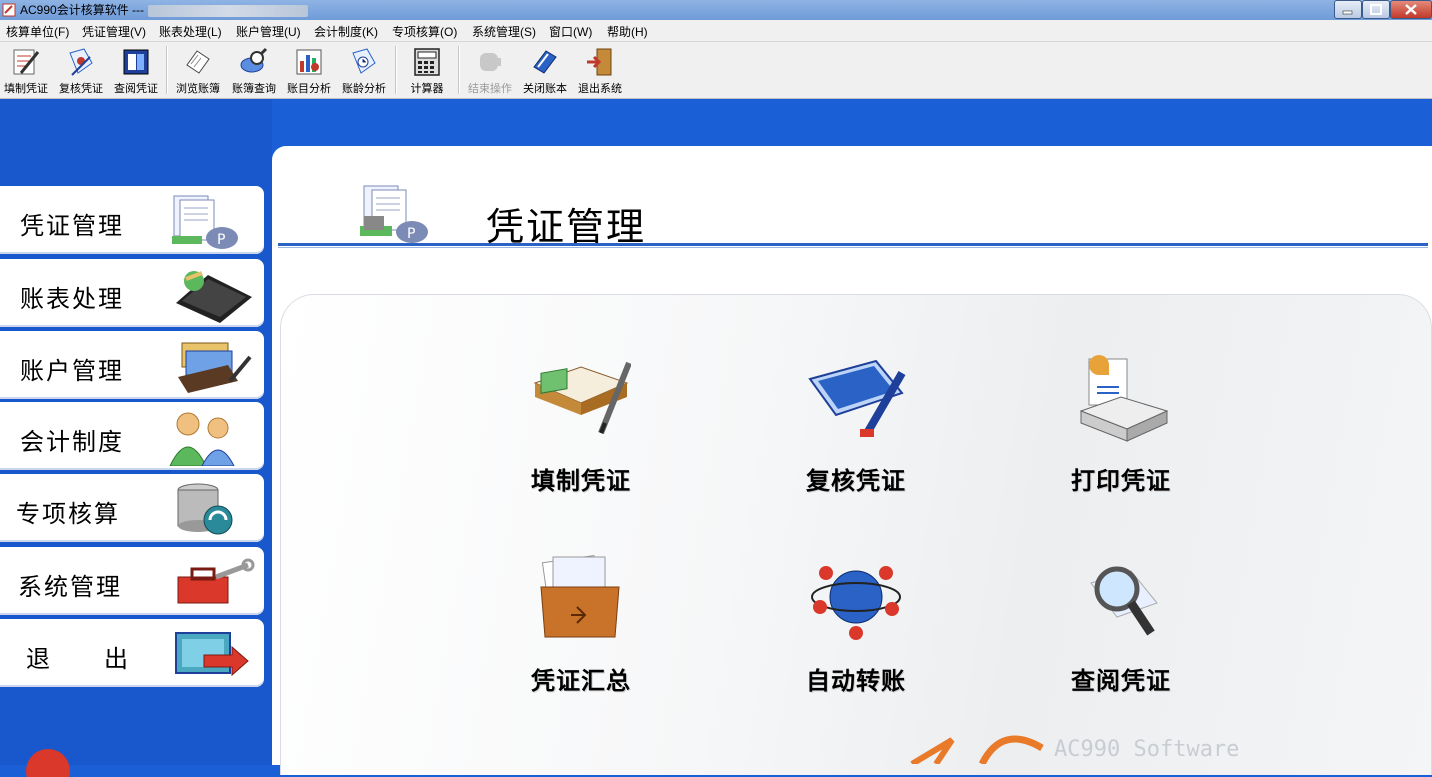 This screenshot has height=777, width=1432. What do you see at coordinates (114, 31) in the screenshot?
I see `menu-item-voucher: 凭证管理(V)` at bounding box center [114, 31].